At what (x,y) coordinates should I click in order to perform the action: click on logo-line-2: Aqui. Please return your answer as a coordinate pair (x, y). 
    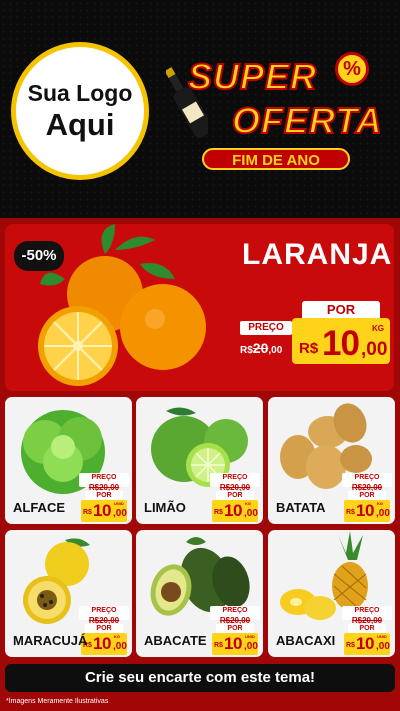
    Looking at the image, I should click on (80, 124).